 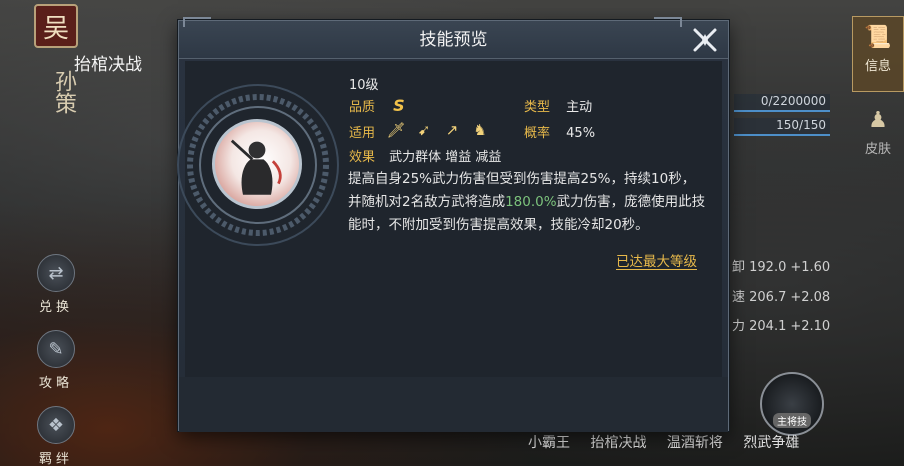 What do you see at coordinates (108, 65) in the screenshot?
I see `skill-name: 抬棺决战` at bounding box center [108, 65].